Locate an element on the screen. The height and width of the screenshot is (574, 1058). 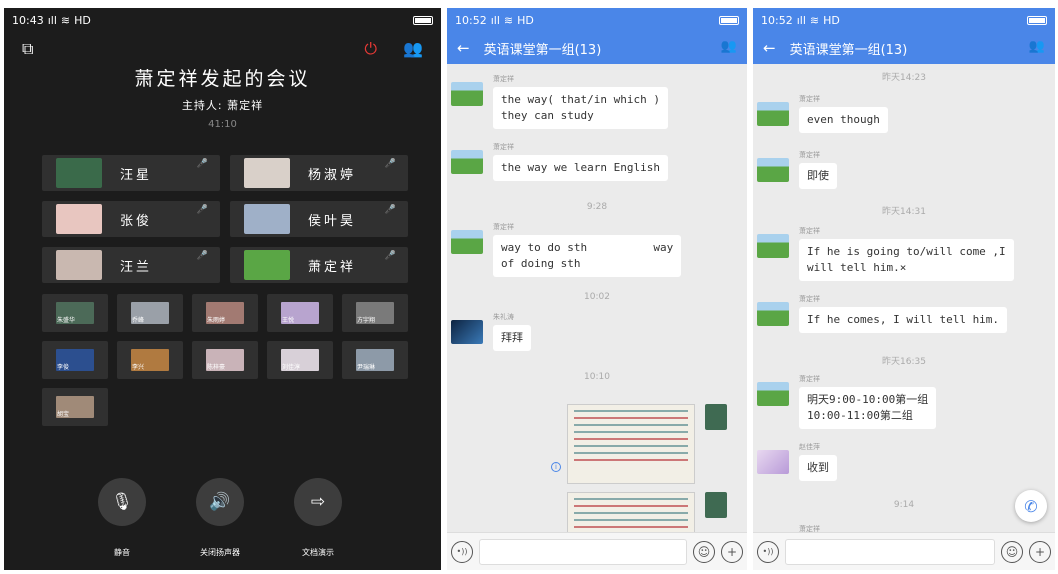
message-bubble: the way we learn English is located at coordinates (580, 168).